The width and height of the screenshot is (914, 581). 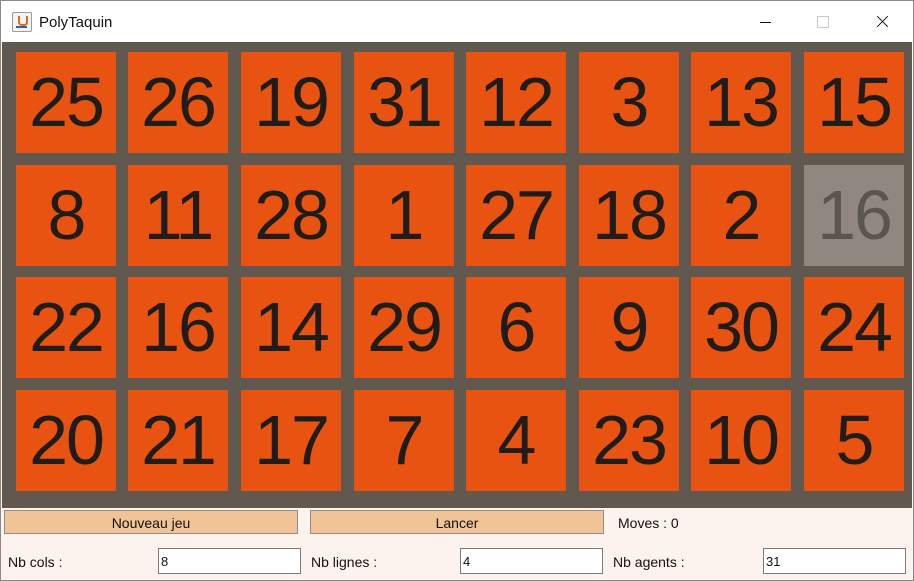 What do you see at coordinates (291, 440) in the screenshot?
I see `puzzle-tile: 17` at bounding box center [291, 440].